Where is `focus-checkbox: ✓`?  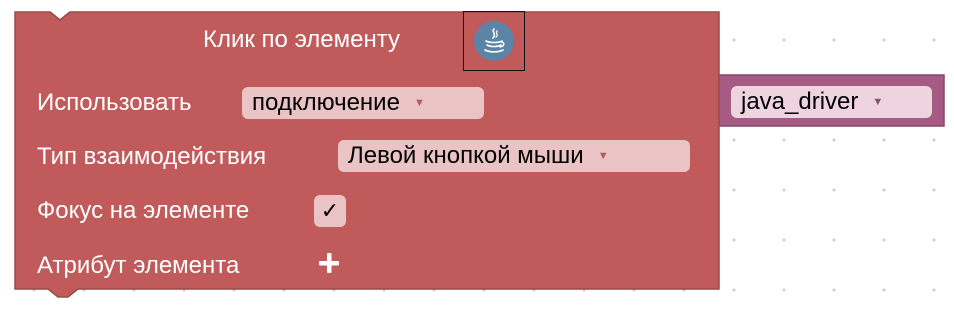 focus-checkbox: ✓ is located at coordinates (330, 211).